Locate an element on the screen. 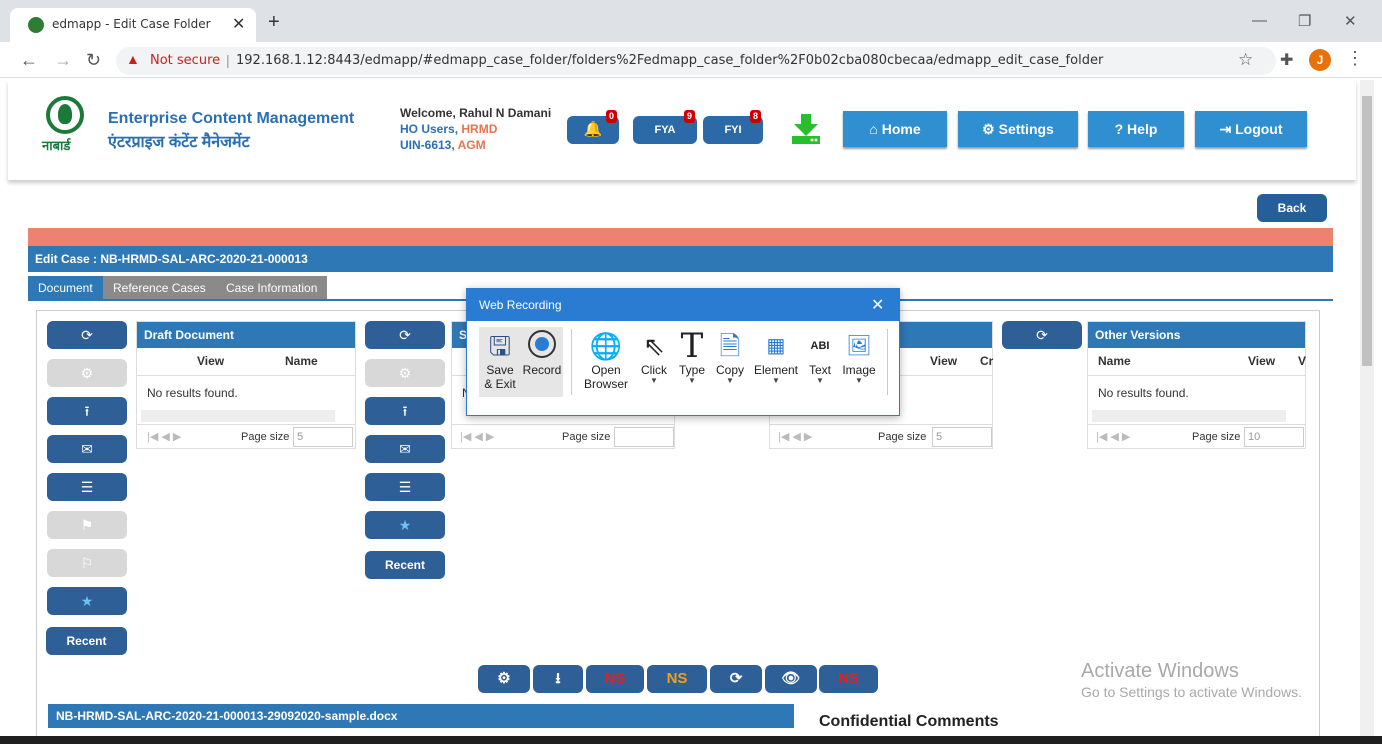 This screenshot has width=1382, height=744. element-grid-icon: ▦ is located at coordinates (776, 346).